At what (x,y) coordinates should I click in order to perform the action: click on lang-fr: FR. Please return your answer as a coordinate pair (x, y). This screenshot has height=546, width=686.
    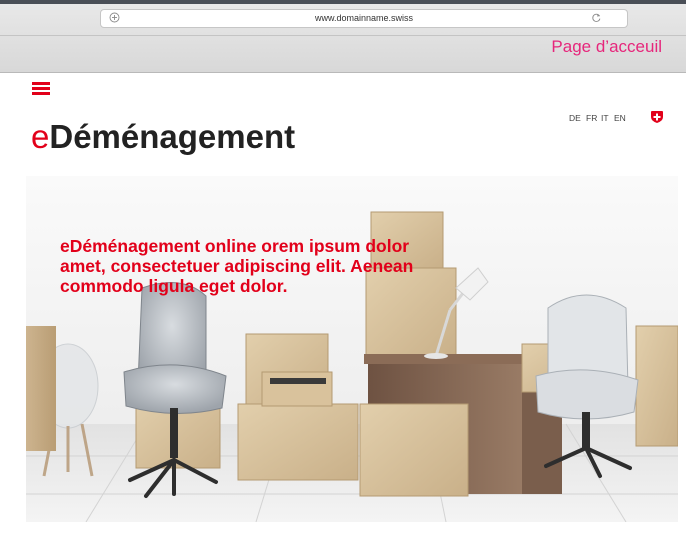
    Looking at the image, I should click on (591, 118).